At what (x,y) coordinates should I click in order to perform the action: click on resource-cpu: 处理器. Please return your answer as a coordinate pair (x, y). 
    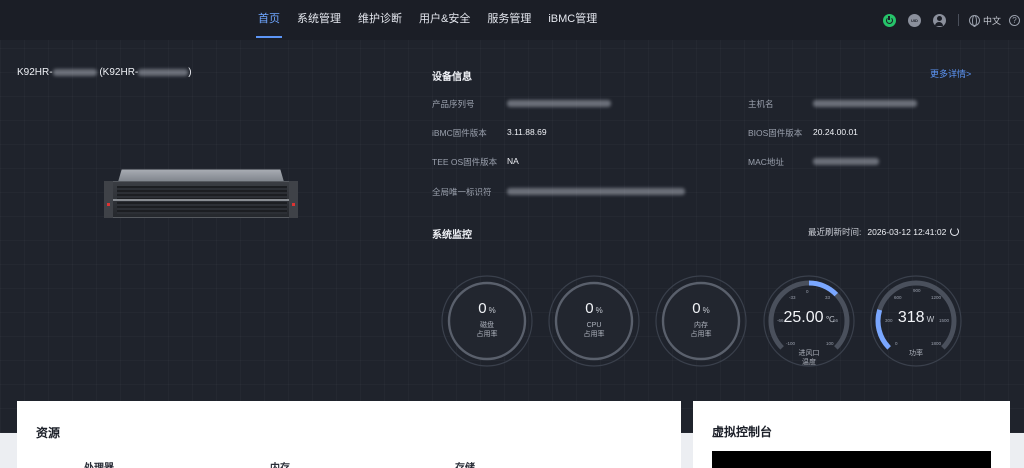
    Looking at the image, I should click on (99, 463).